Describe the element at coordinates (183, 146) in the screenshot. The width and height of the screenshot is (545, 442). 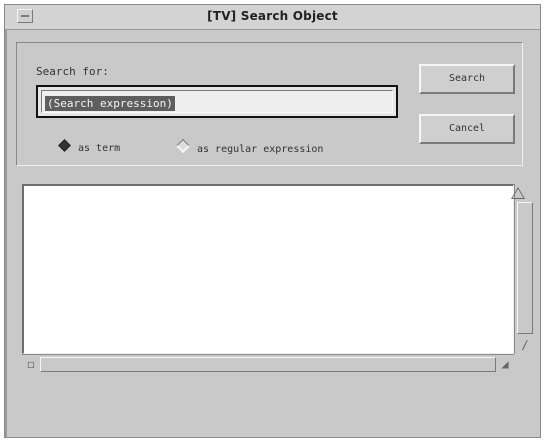
I see `diamond-empty-icon` at that location.